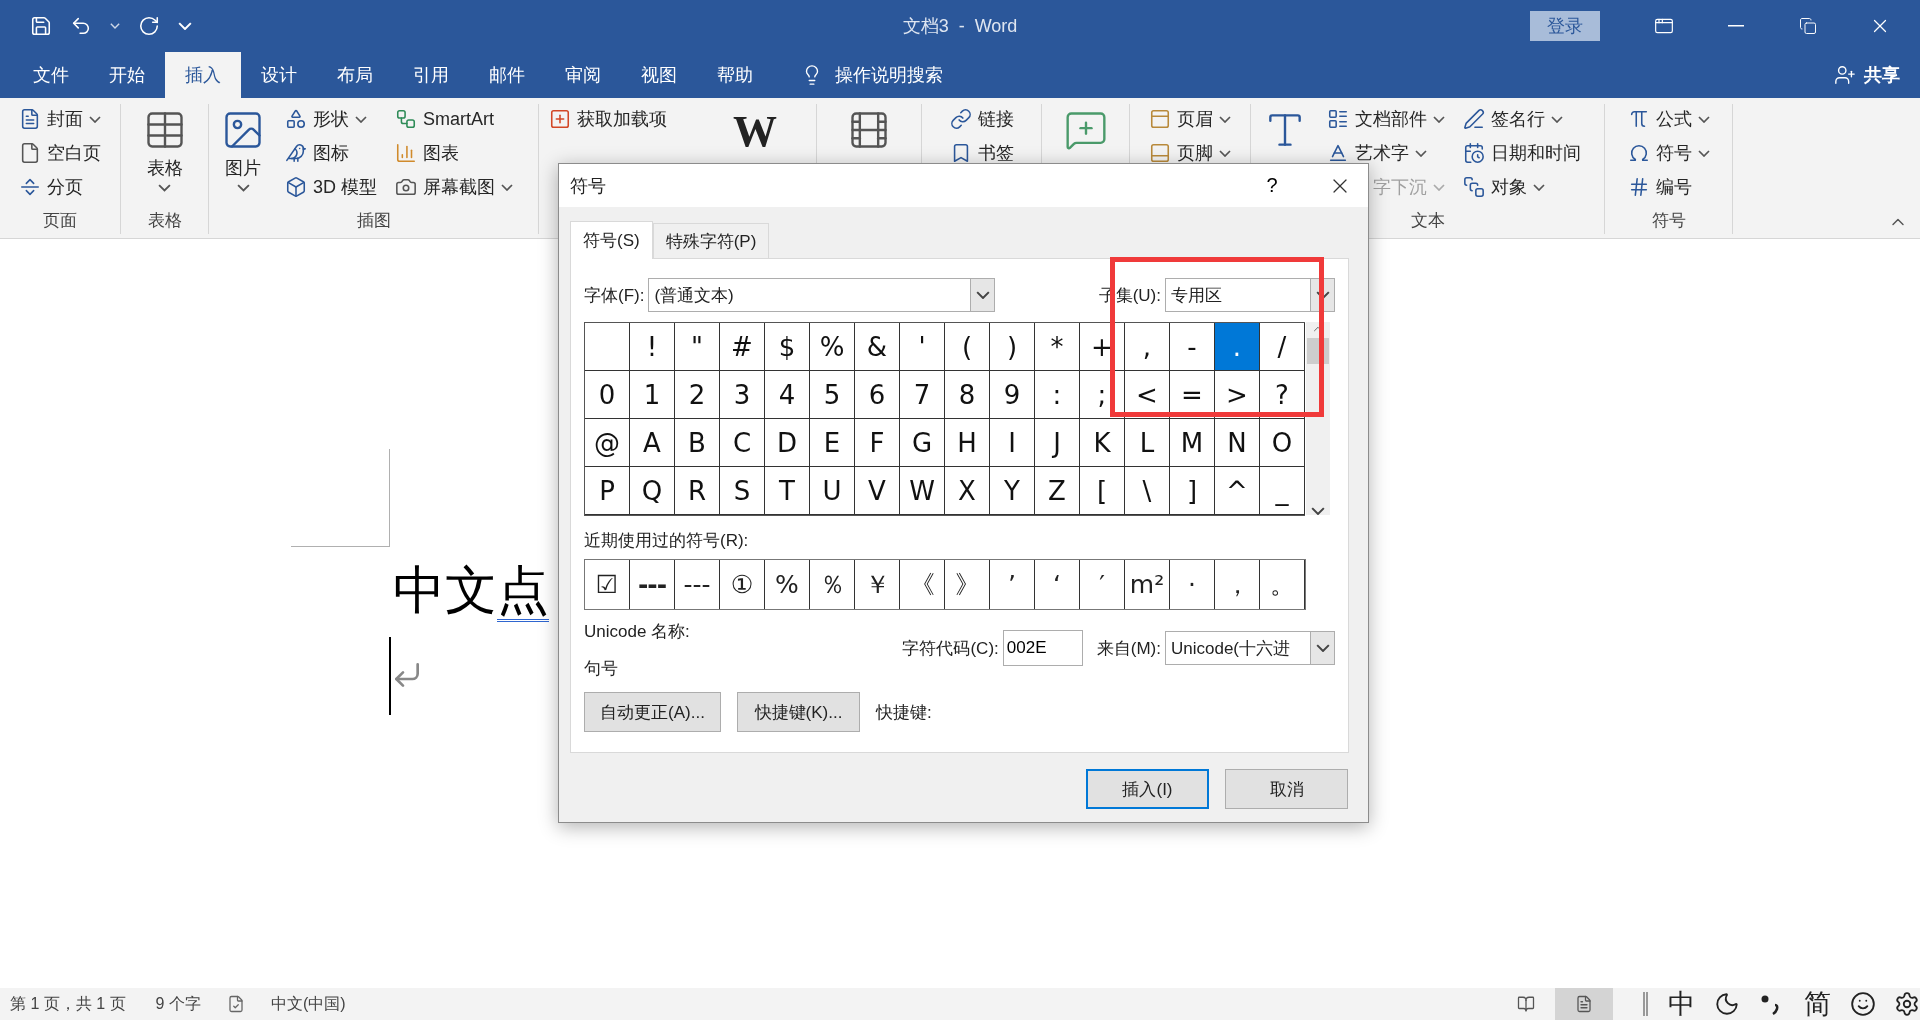  What do you see at coordinates (697, 395) in the screenshot?
I see `symbol-cell: 2` at bounding box center [697, 395].